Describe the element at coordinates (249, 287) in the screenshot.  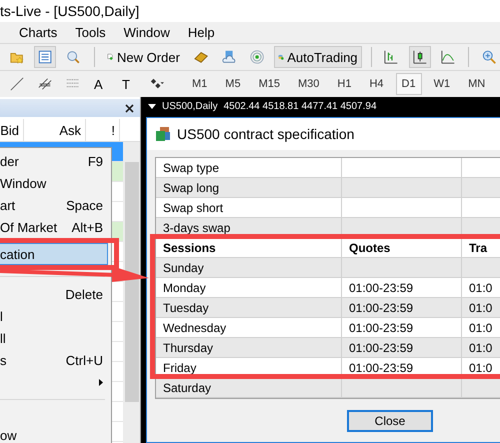
I see `table-cell: Monday` at that location.